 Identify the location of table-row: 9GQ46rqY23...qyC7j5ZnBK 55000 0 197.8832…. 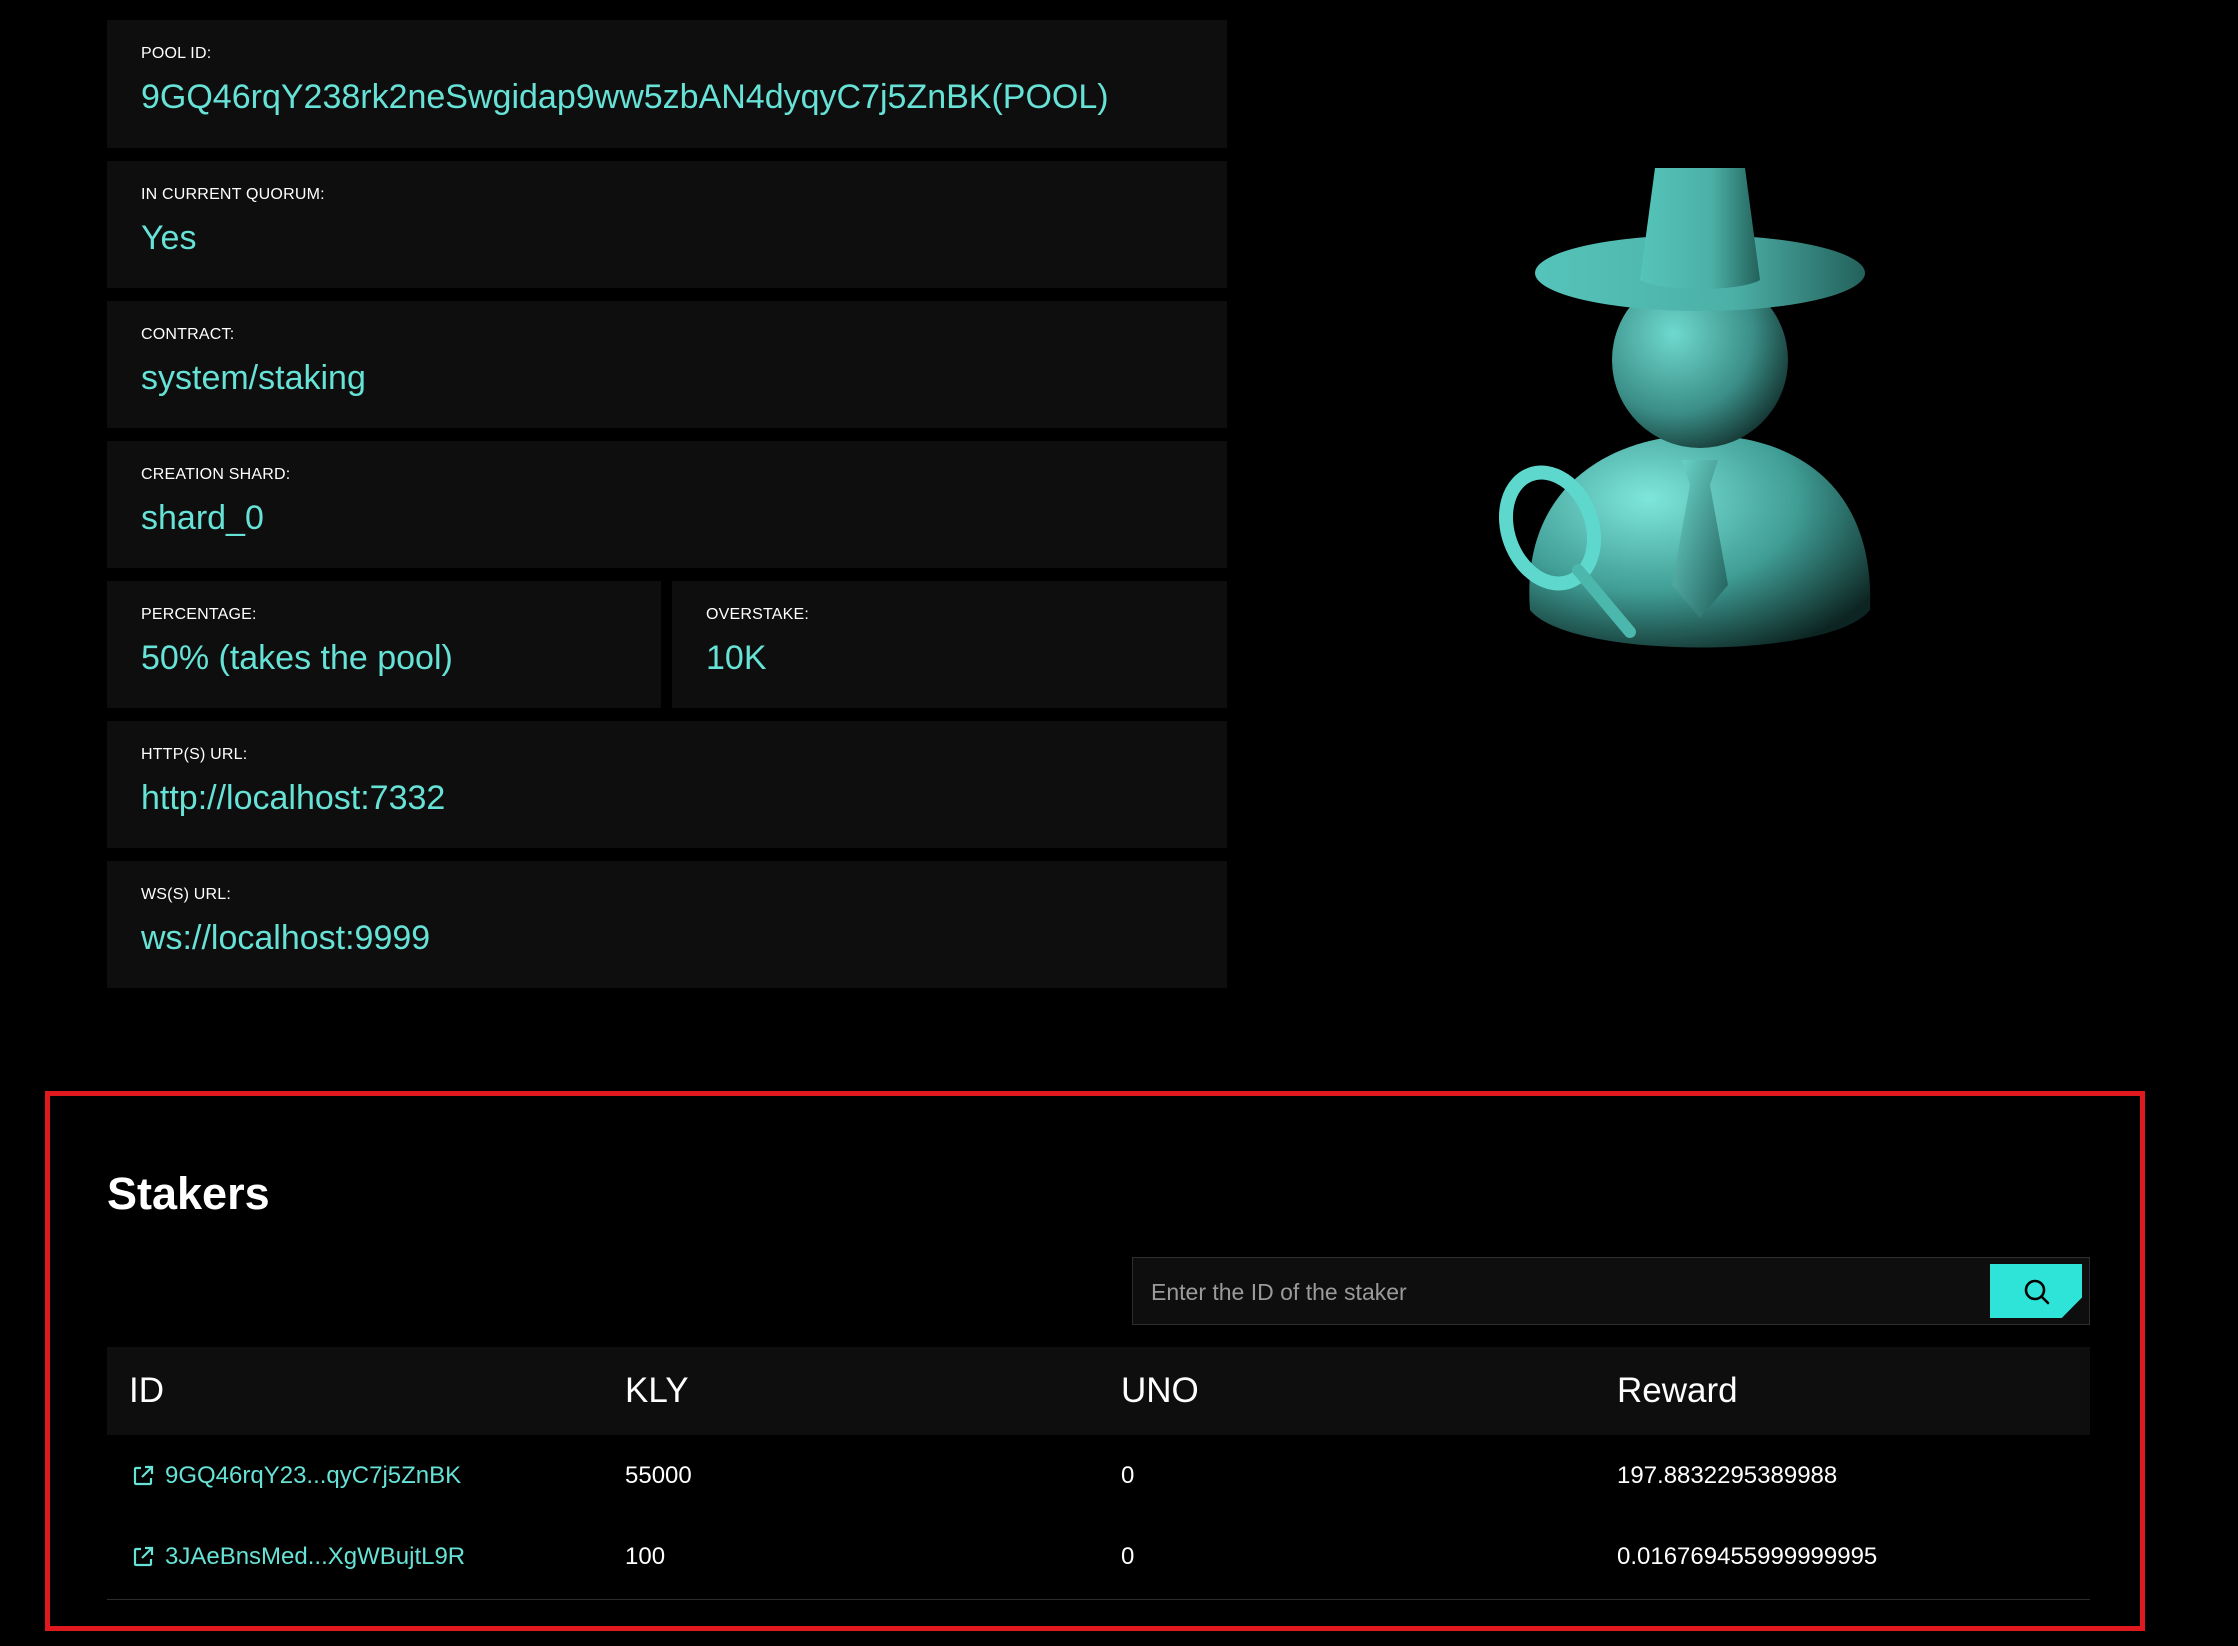
(1098, 1477).